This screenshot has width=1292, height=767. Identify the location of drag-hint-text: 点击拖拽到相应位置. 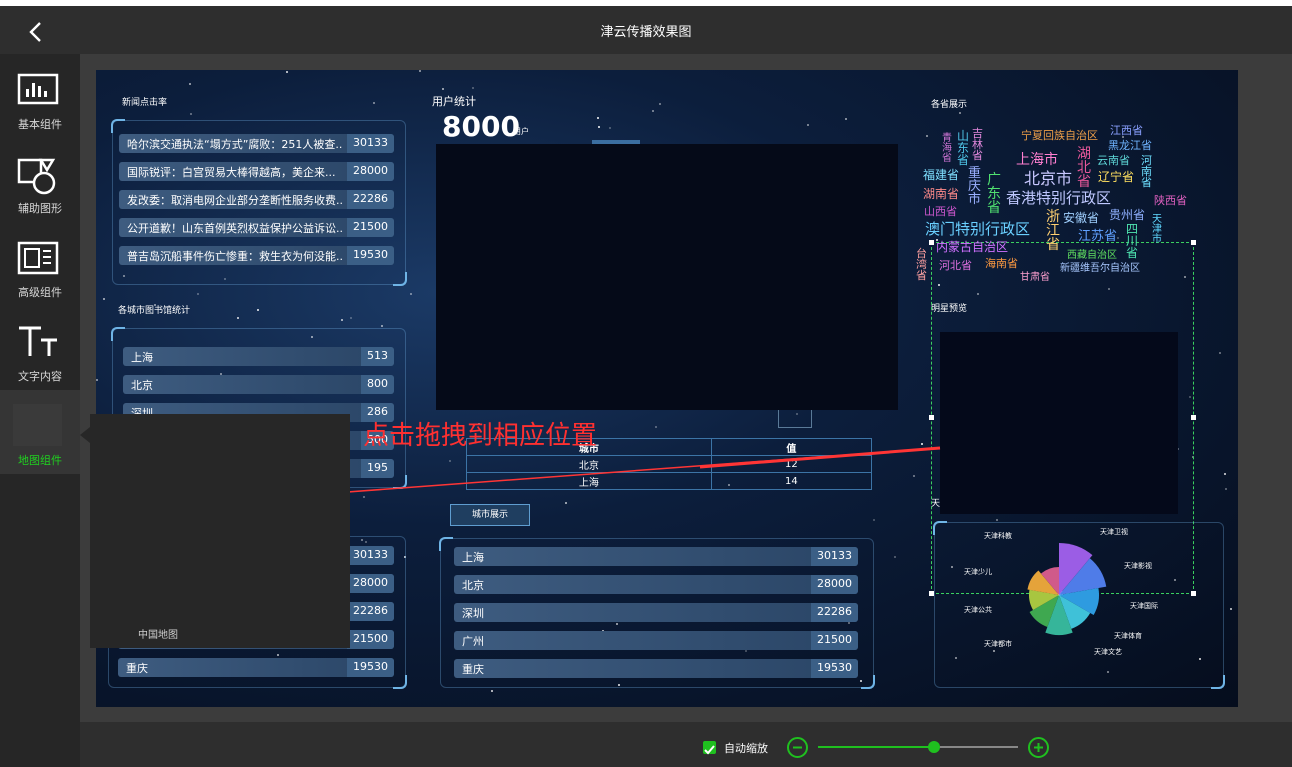
(480, 436).